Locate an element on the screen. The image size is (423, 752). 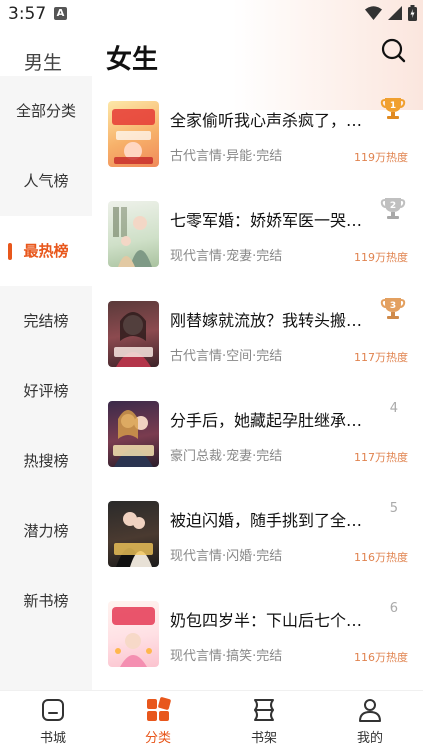
active-indicator is located at coordinates (10, 251).